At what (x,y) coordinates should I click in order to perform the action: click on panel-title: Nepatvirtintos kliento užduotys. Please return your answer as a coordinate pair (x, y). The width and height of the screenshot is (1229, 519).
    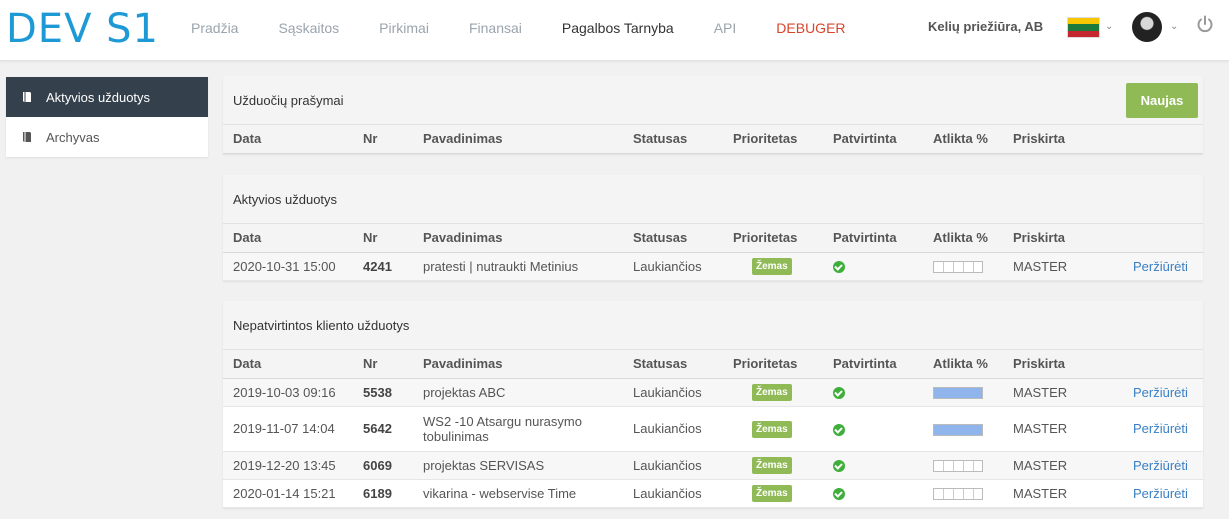
    Looking at the image, I should click on (321, 325).